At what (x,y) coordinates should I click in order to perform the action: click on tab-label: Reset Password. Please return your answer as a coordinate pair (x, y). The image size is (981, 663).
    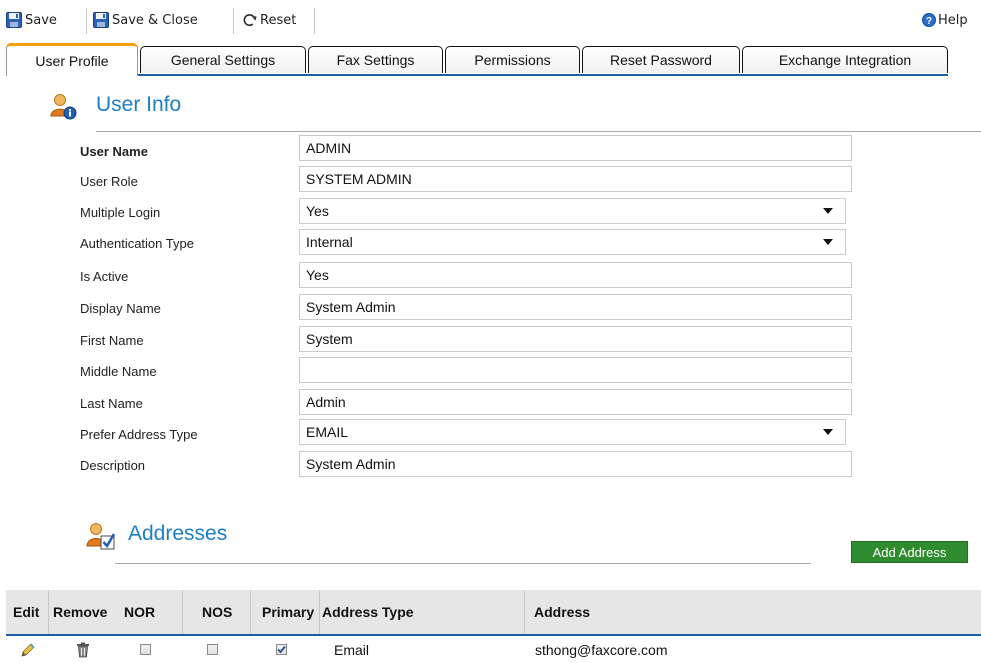
    Looking at the image, I should click on (661, 60).